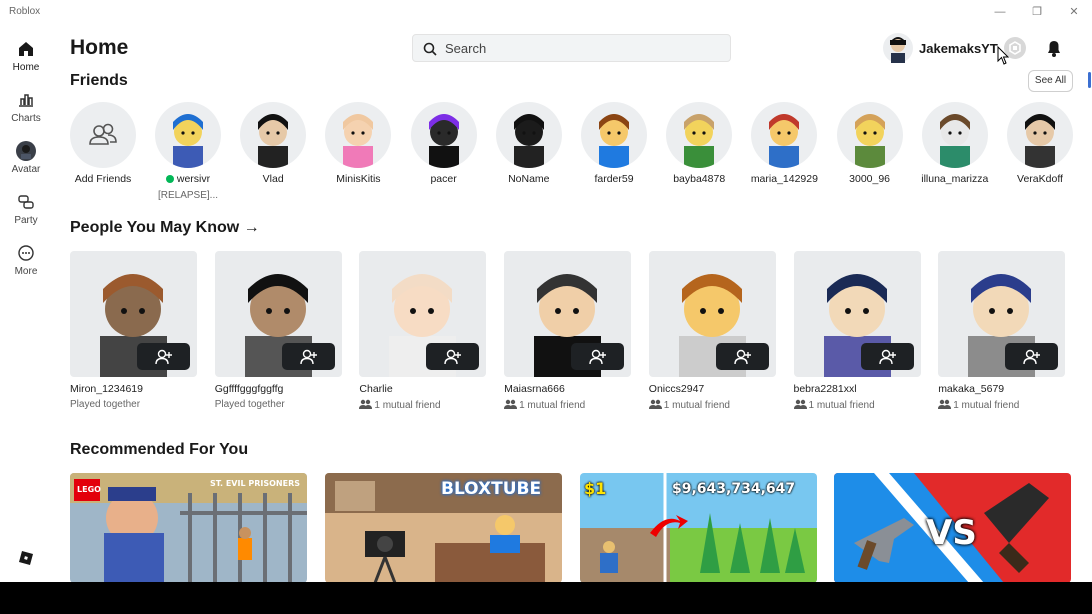 This screenshot has height=614, width=1092. What do you see at coordinates (1040, 179) in the screenshot?
I see `friend-name: VeraKdoff` at bounding box center [1040, 179].